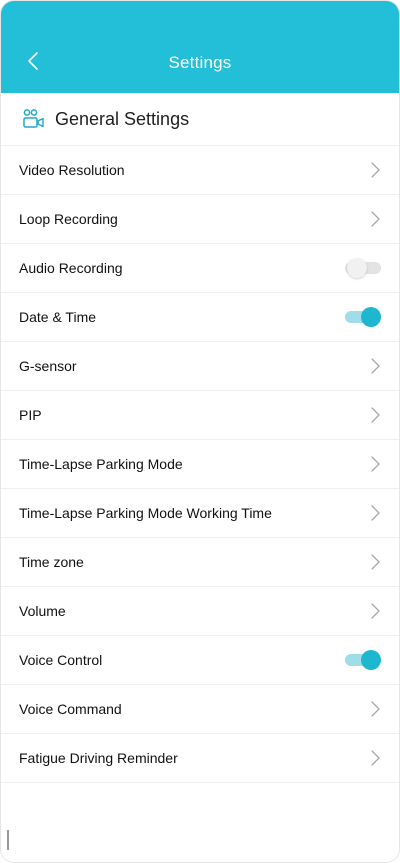  I want to click on header-bar: Settings, so click(200, 47).